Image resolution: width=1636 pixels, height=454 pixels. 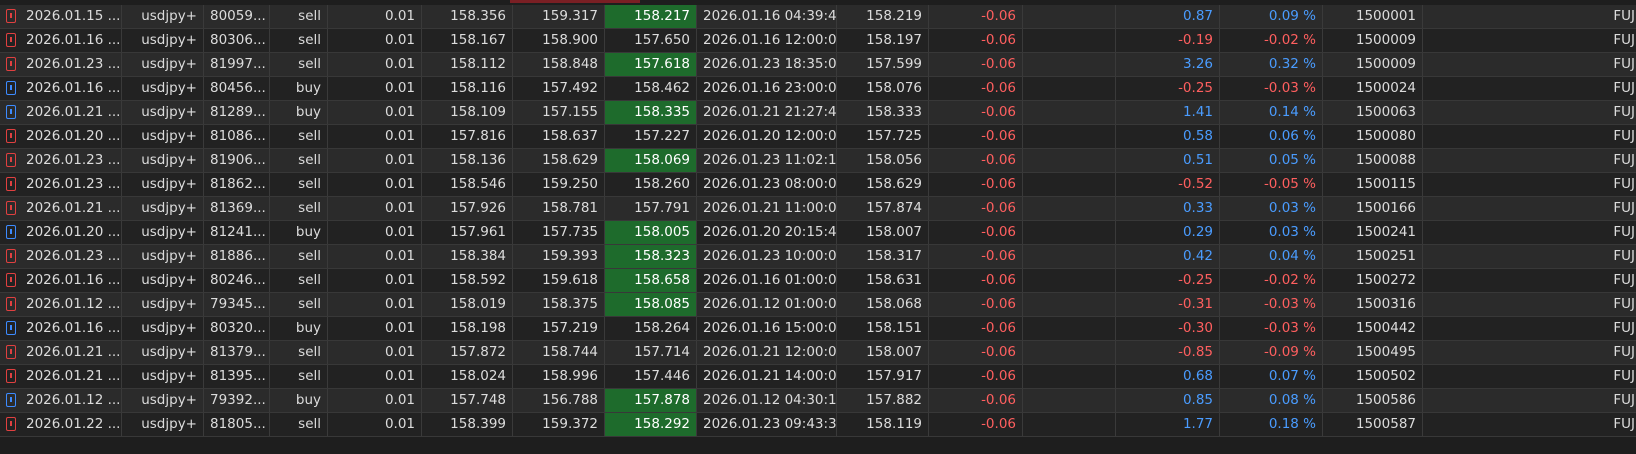 What do you see at coordinates (11, 304) in the screenshot?
I see `sell-order-icon` at bounding box center [11, 304].